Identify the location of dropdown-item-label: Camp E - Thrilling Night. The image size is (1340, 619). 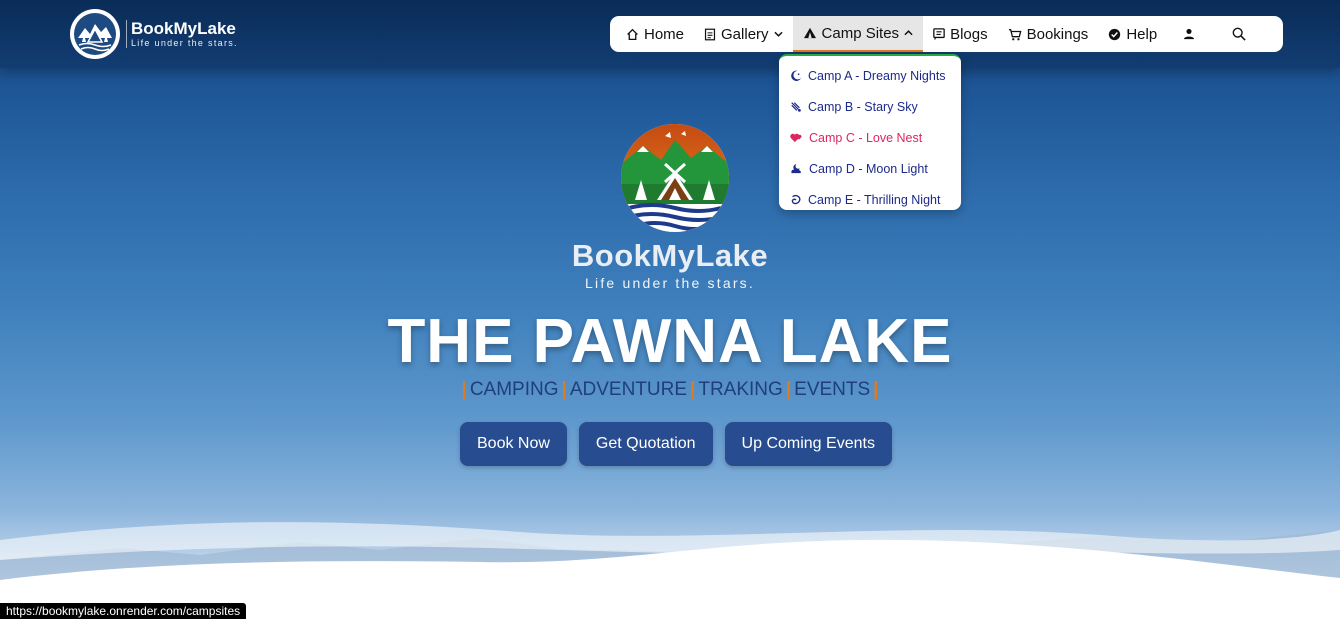
(874, 199).